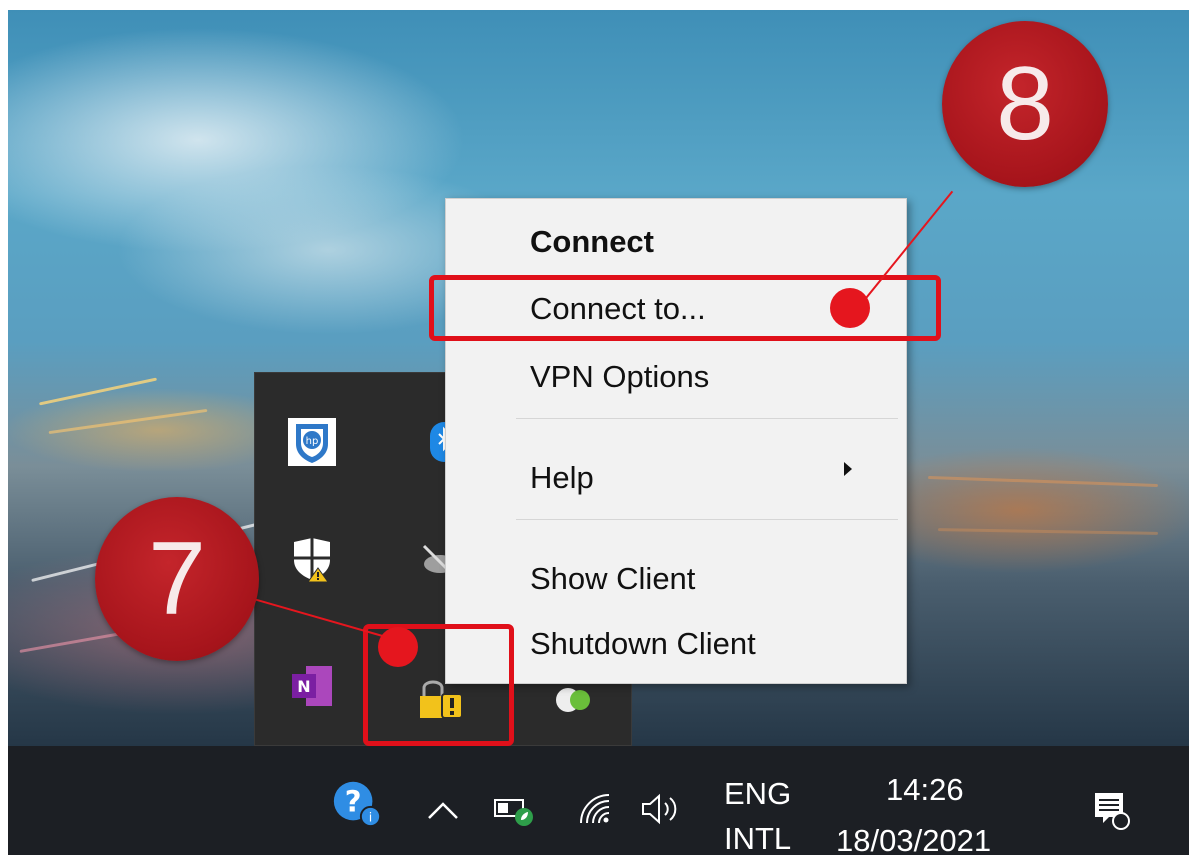 The image size is (1189, 855). What do you see at coordinates (757, 794) in the screenshot?
I see `language-indicator: ENG` at bounding box center [757, 794].